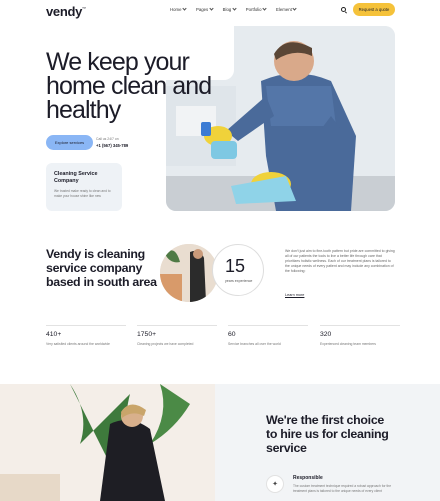 This screenshot has height=501, width=440. What do you see at coordinates (112, 145) in the screenshot?
I see `phone-number: +1 (567) 345-789` at bounding box center [112, 145].